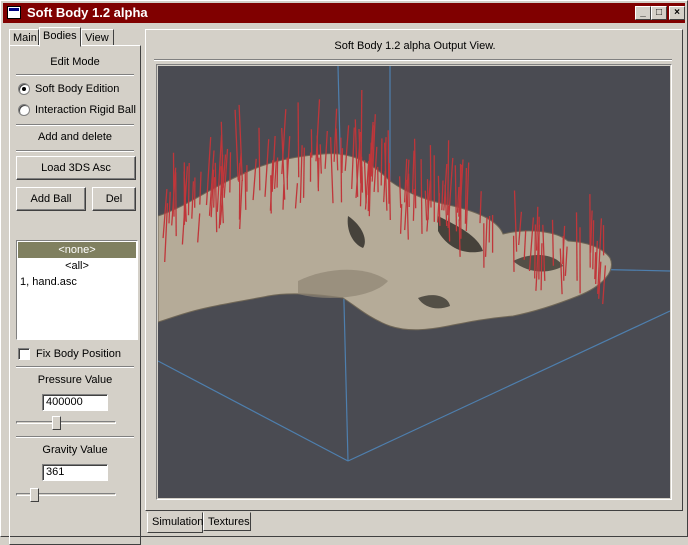 The height and width of the screenshot is (545, 688). I want to click on title-bar: Soft Body 1.2 alpha _ □ ×, so click(344, 13).